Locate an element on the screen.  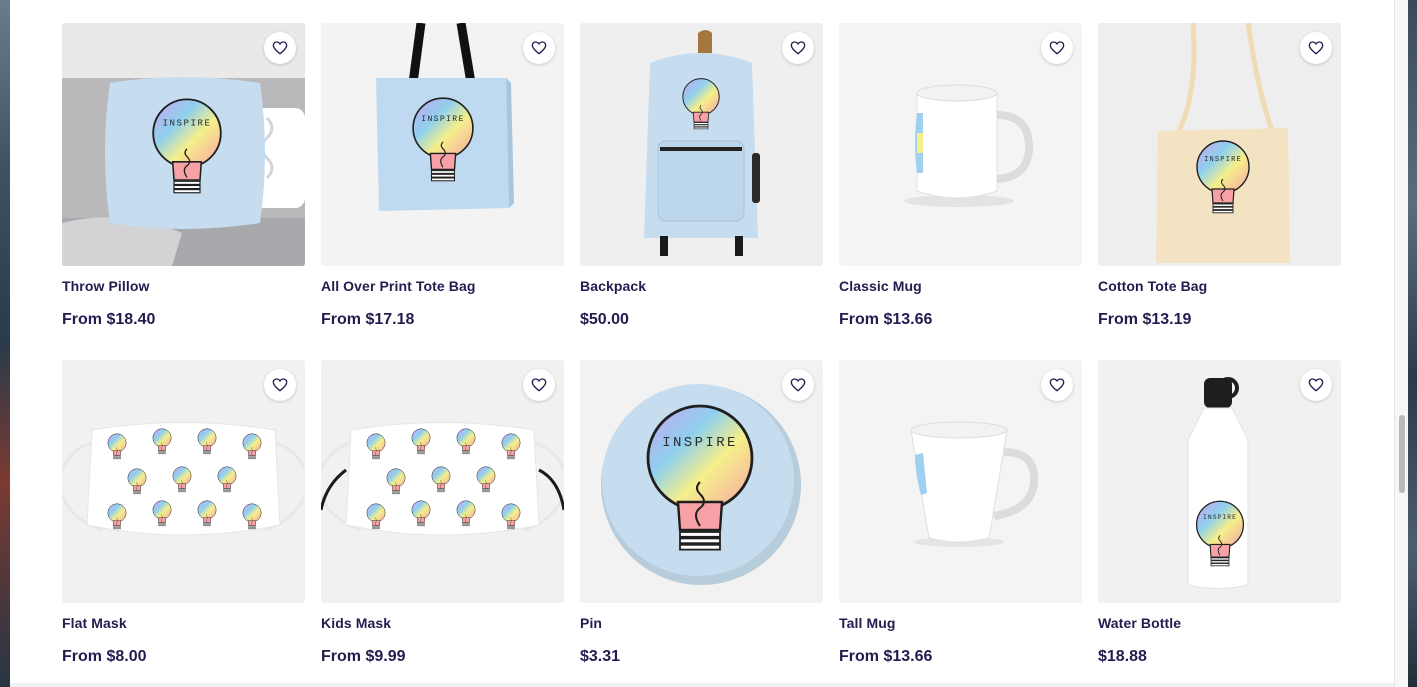
product-price: From $8.00 is located at coordinates (104, 656).